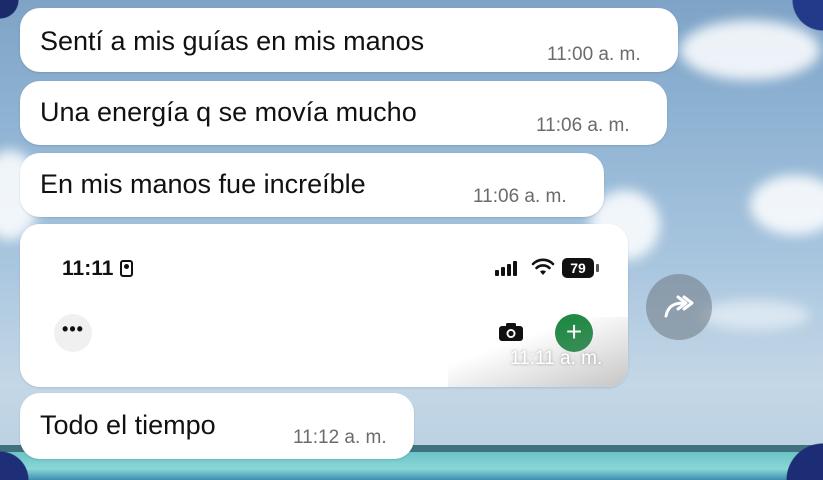 The image size is (823, 480). I want to click on wifi-icon, so click(543, 266).